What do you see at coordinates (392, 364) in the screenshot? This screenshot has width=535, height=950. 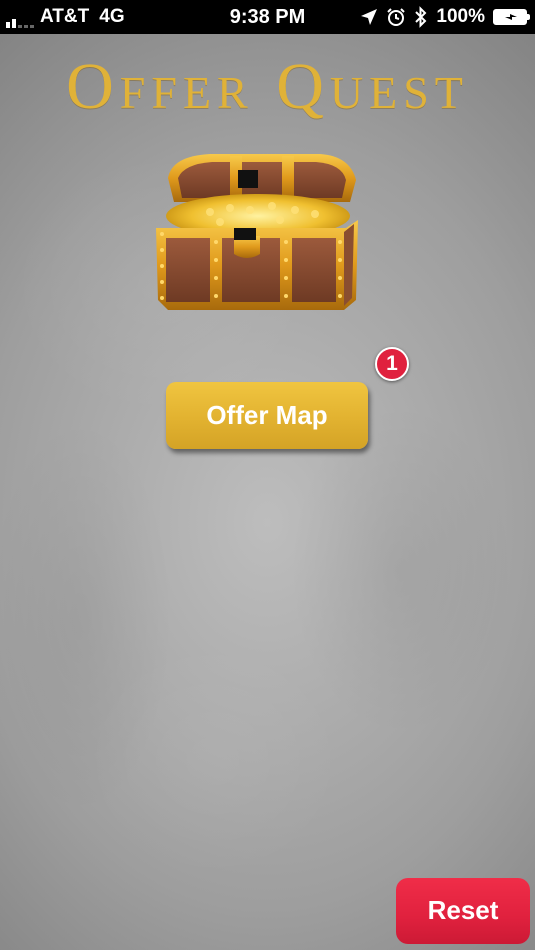 I see `notification-badge: 1` at bounding box center [392, 364].